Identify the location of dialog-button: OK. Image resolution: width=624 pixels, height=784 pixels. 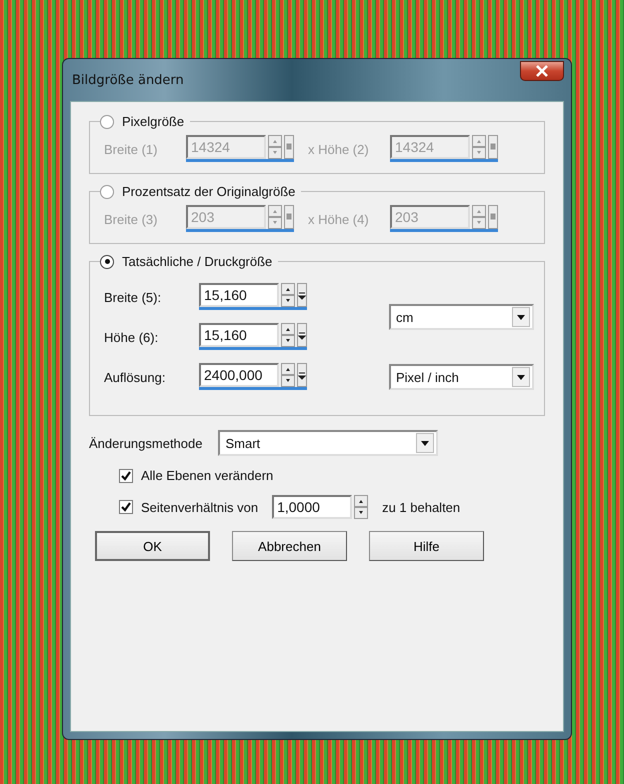
(152, 546).